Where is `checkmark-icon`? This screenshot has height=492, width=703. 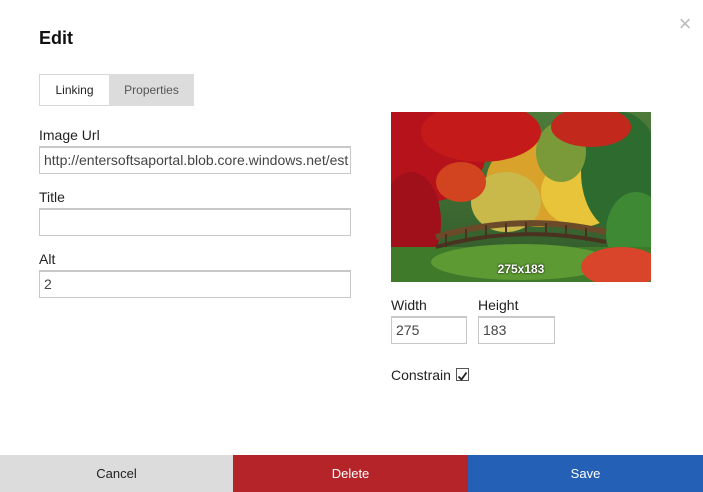
checkmark-icon is located at coordinates (462, 376).